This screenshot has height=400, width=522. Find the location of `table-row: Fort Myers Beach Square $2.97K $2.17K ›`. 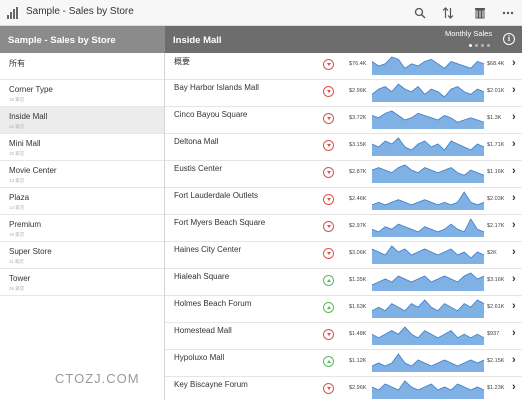

table-row: Fort Myers Beach Square $2.97K $2.17K › is located at coordinates (343, 228).